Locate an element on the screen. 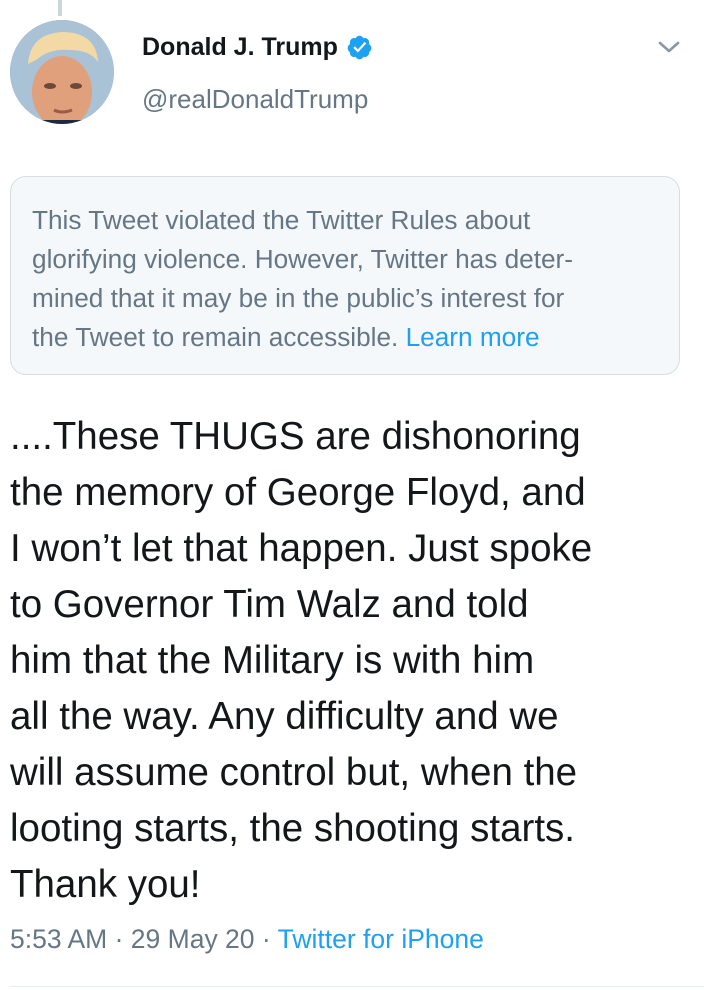 The width and height of the screenshot is (704, 990). author-display-name: Donald J. Trump is located at coordinates (240, 47).